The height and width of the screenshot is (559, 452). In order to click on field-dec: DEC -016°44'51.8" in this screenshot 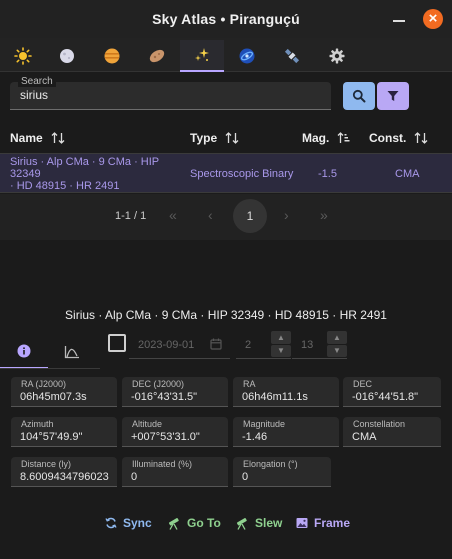, I will do `click(392, 392)`.